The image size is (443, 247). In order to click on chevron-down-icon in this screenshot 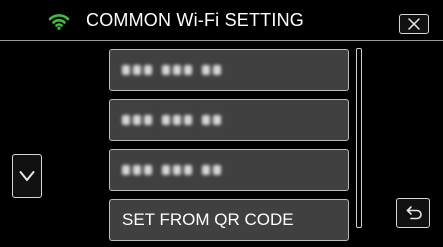, I will do `click(27, 176)`.